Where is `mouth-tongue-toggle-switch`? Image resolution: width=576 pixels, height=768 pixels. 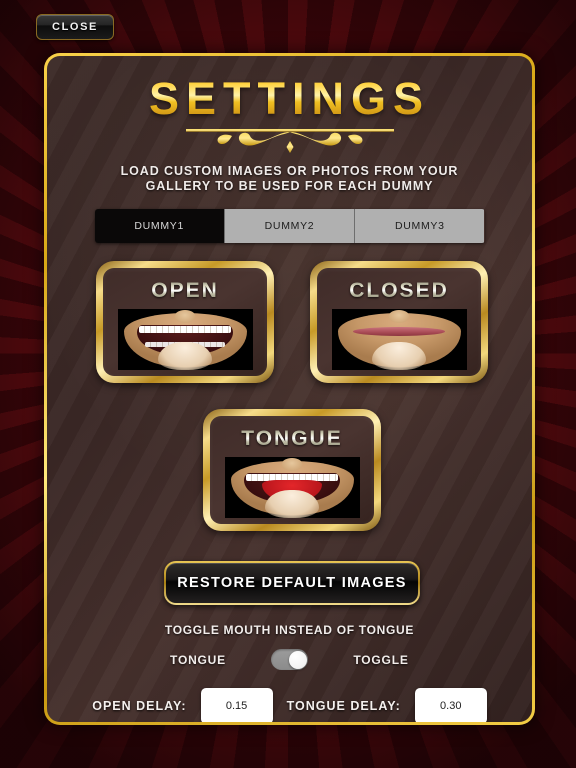
mouth-tongue-toggle-switch is located at coordinates (289, 659).